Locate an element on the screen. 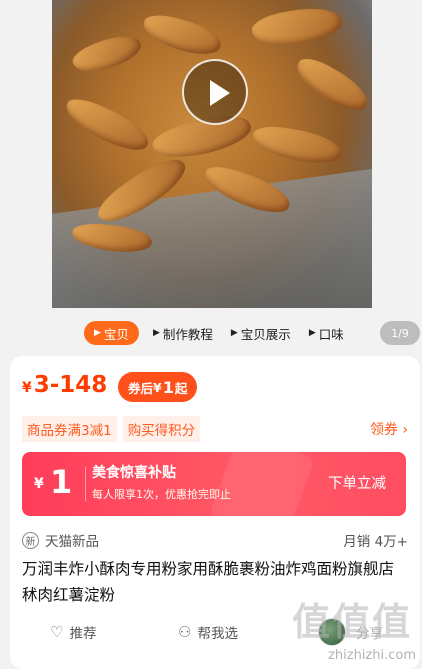 This screenshot has height=669, width=422. media-tabs: ▶ 宝贝 ▶ 制作教程 ▶ 宝贝展示 ▶ 口味 is located at coordinates (216, 333).